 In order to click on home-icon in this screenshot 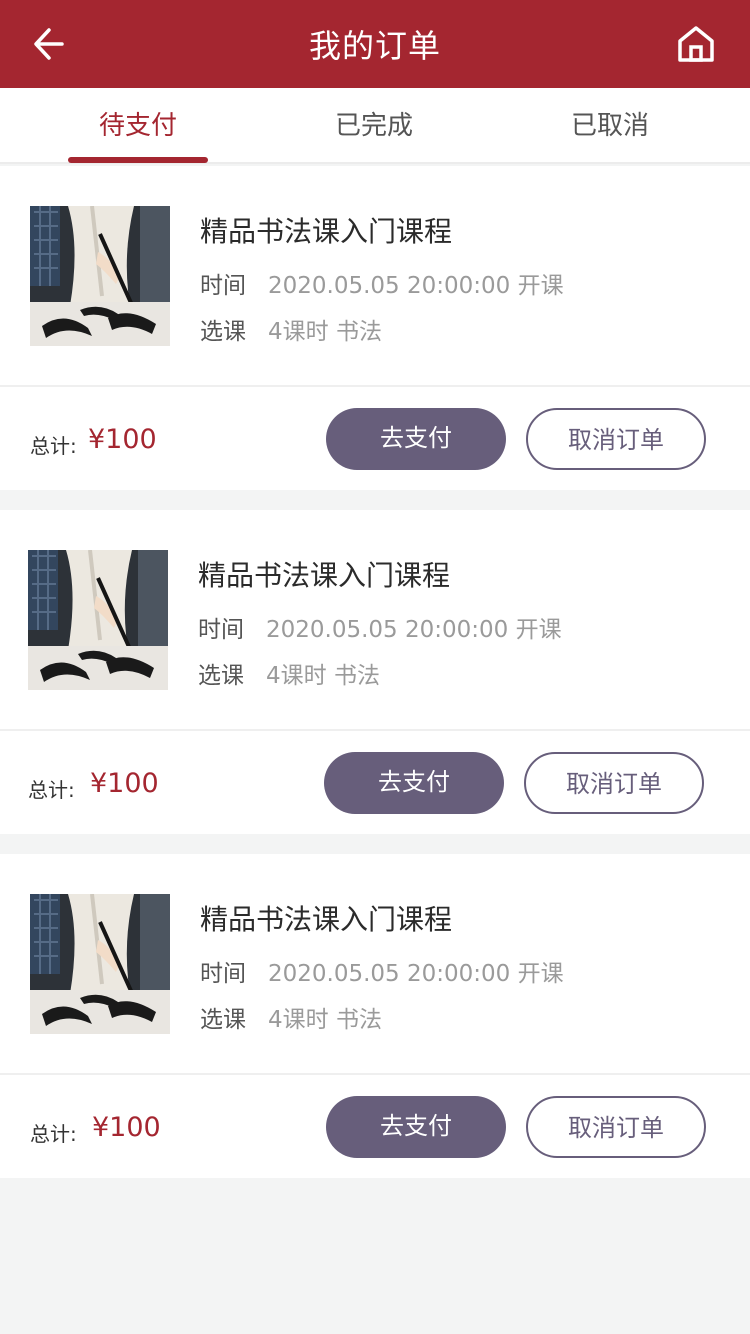, I will do `click(696, 44)`.